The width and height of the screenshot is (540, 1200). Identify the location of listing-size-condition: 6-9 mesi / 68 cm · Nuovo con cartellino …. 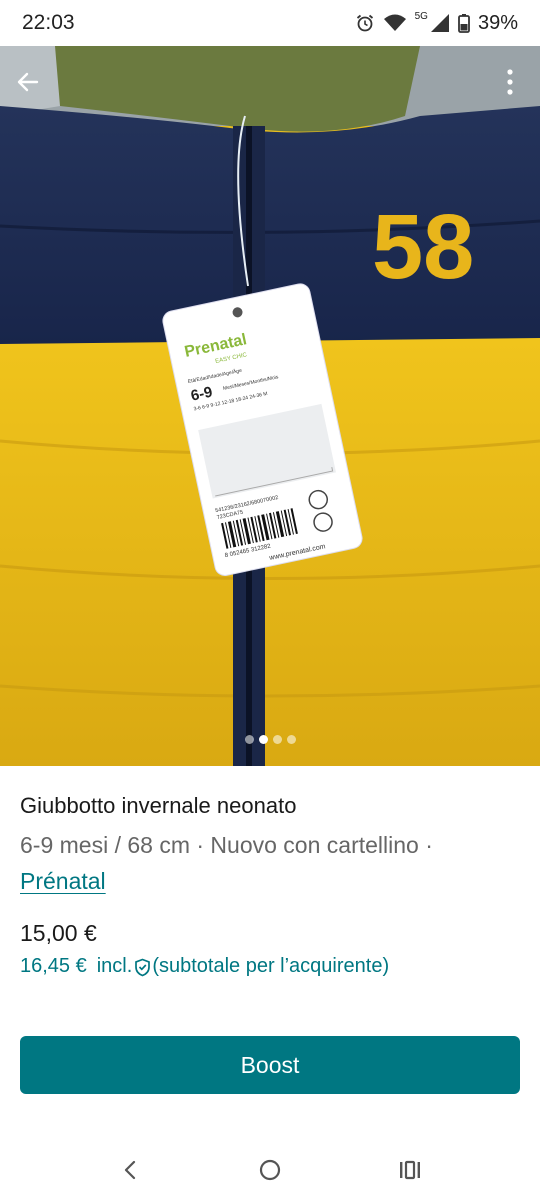
(226, 845).